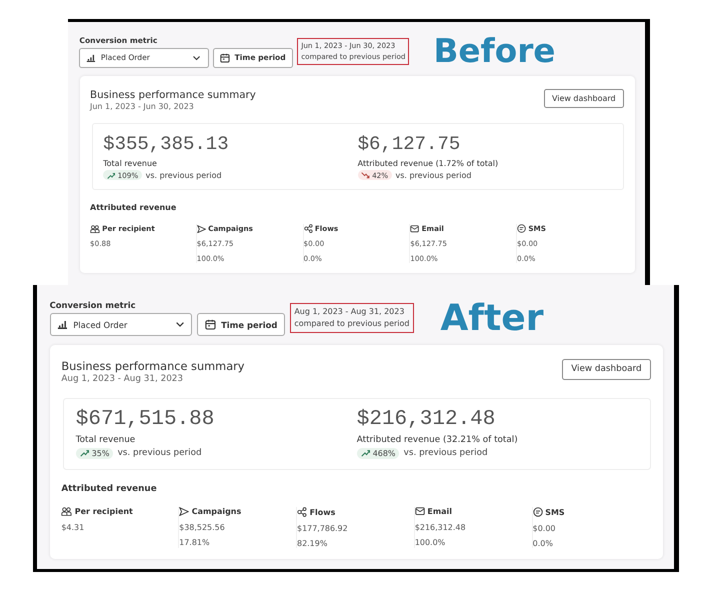 The width and height of the screenshot is (720, 604). What do you see at coordinates (494, 51) in the screenshot?
I see `caption-label: Before` at bounding box center [494, 51].